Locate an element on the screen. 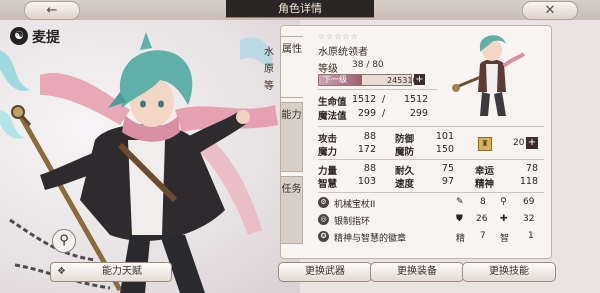 The height and width of the screenshot is (293, 600). hp-max: 1512 is located at coordinates (416, 99).